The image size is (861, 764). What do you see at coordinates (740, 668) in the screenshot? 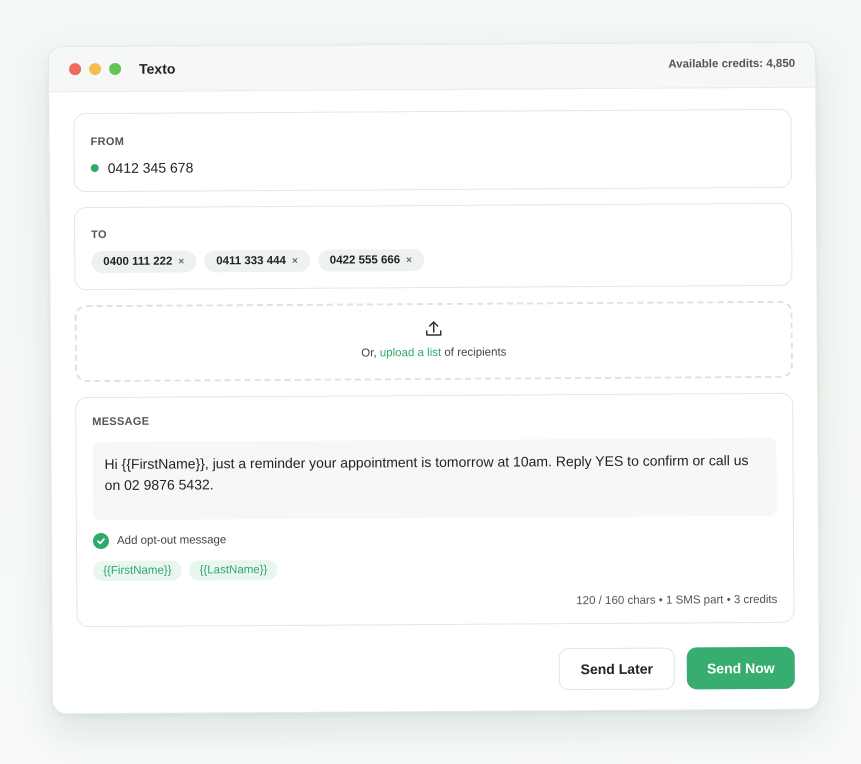
I see `send-now-button: Send Now` at bounding box center [740, 668].